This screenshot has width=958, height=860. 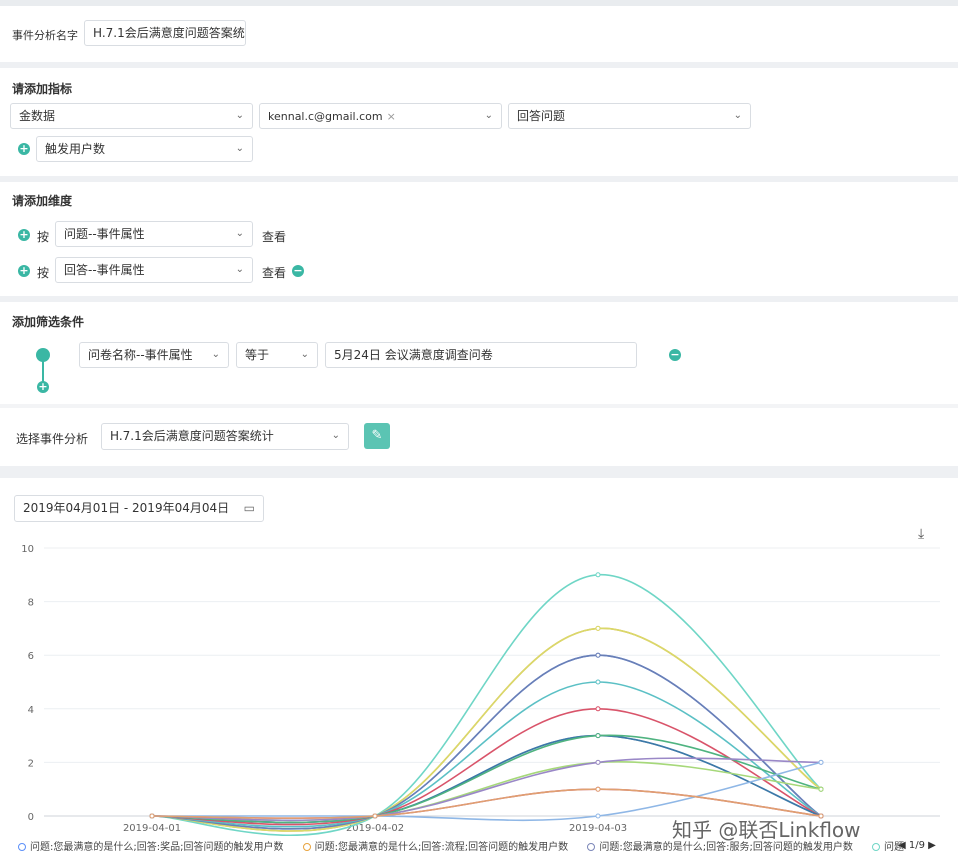 I want to click on legend-item-2: 问题:您最满意的是什么;回答:流程;回答问题的触发用户数, so click(x=435, y=847).